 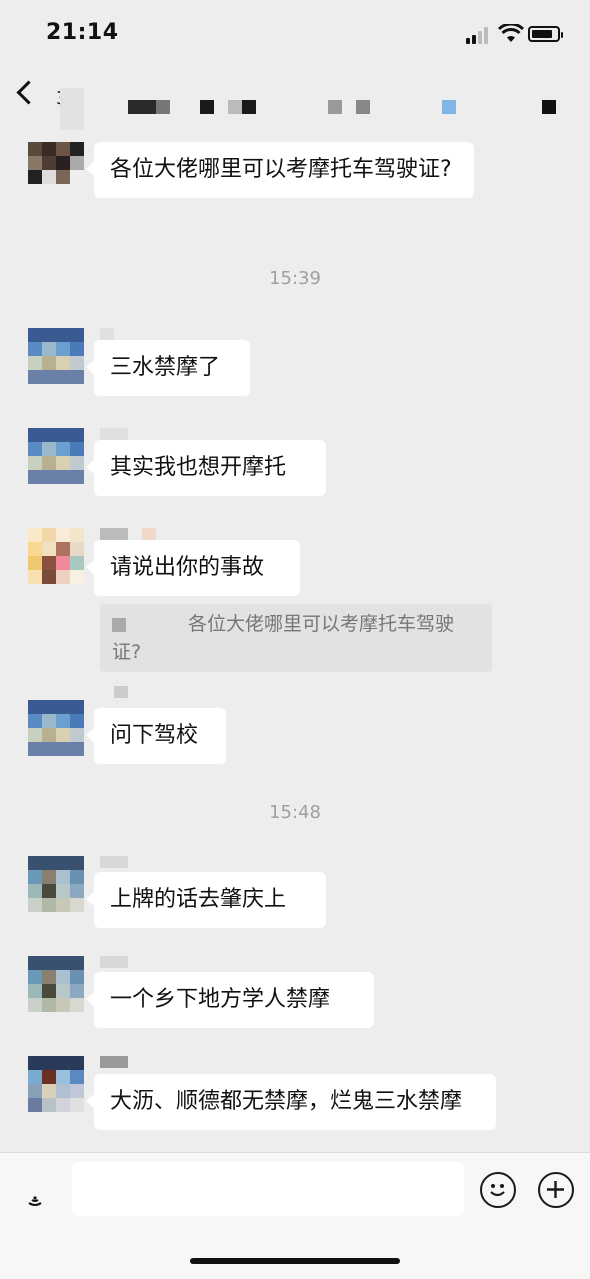 I want to click on message-text: 上牌的话去肇庆上, so click(x=198, y=899).